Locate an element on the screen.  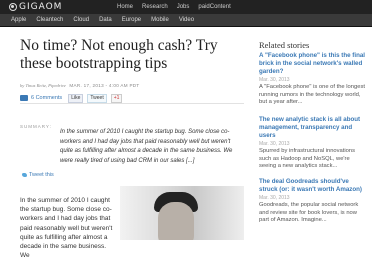
comment-icon is located at coordinates (24, 98).